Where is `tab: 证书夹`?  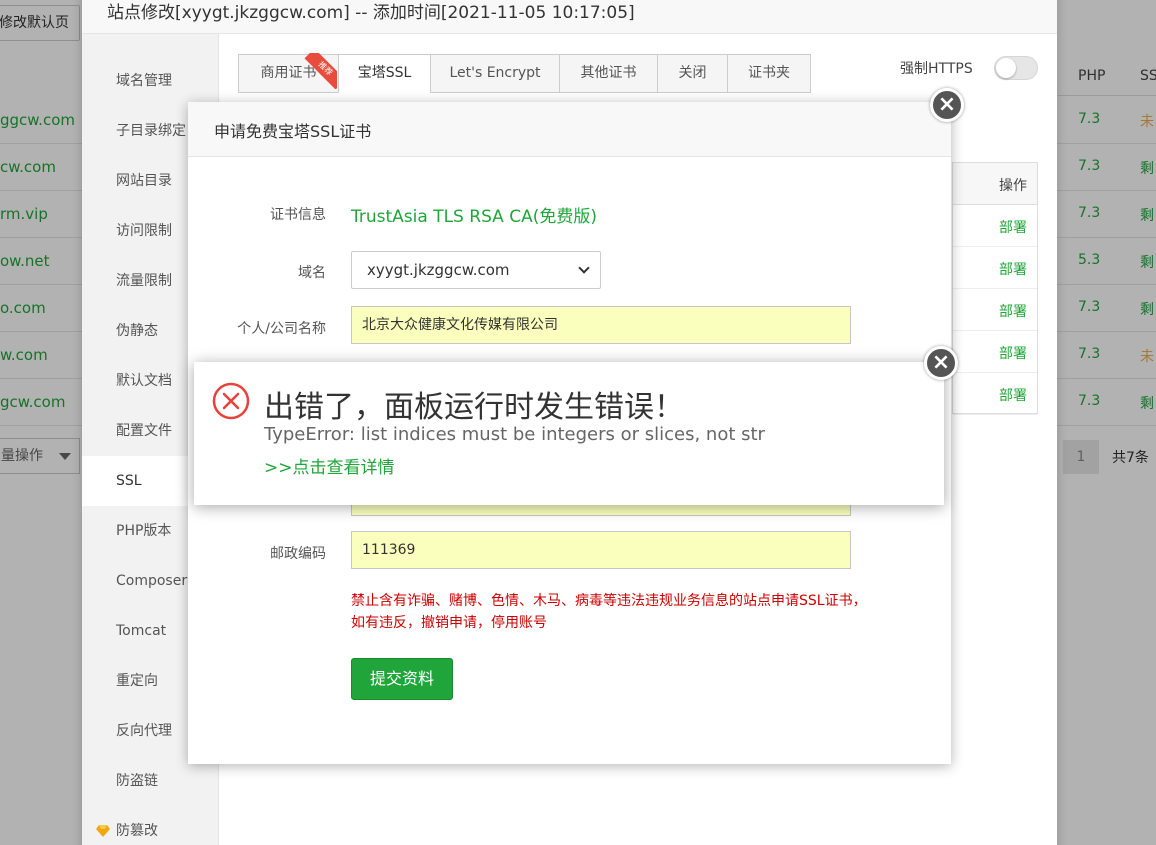
tab: 证书夹 is located at coordinates (769, 73).